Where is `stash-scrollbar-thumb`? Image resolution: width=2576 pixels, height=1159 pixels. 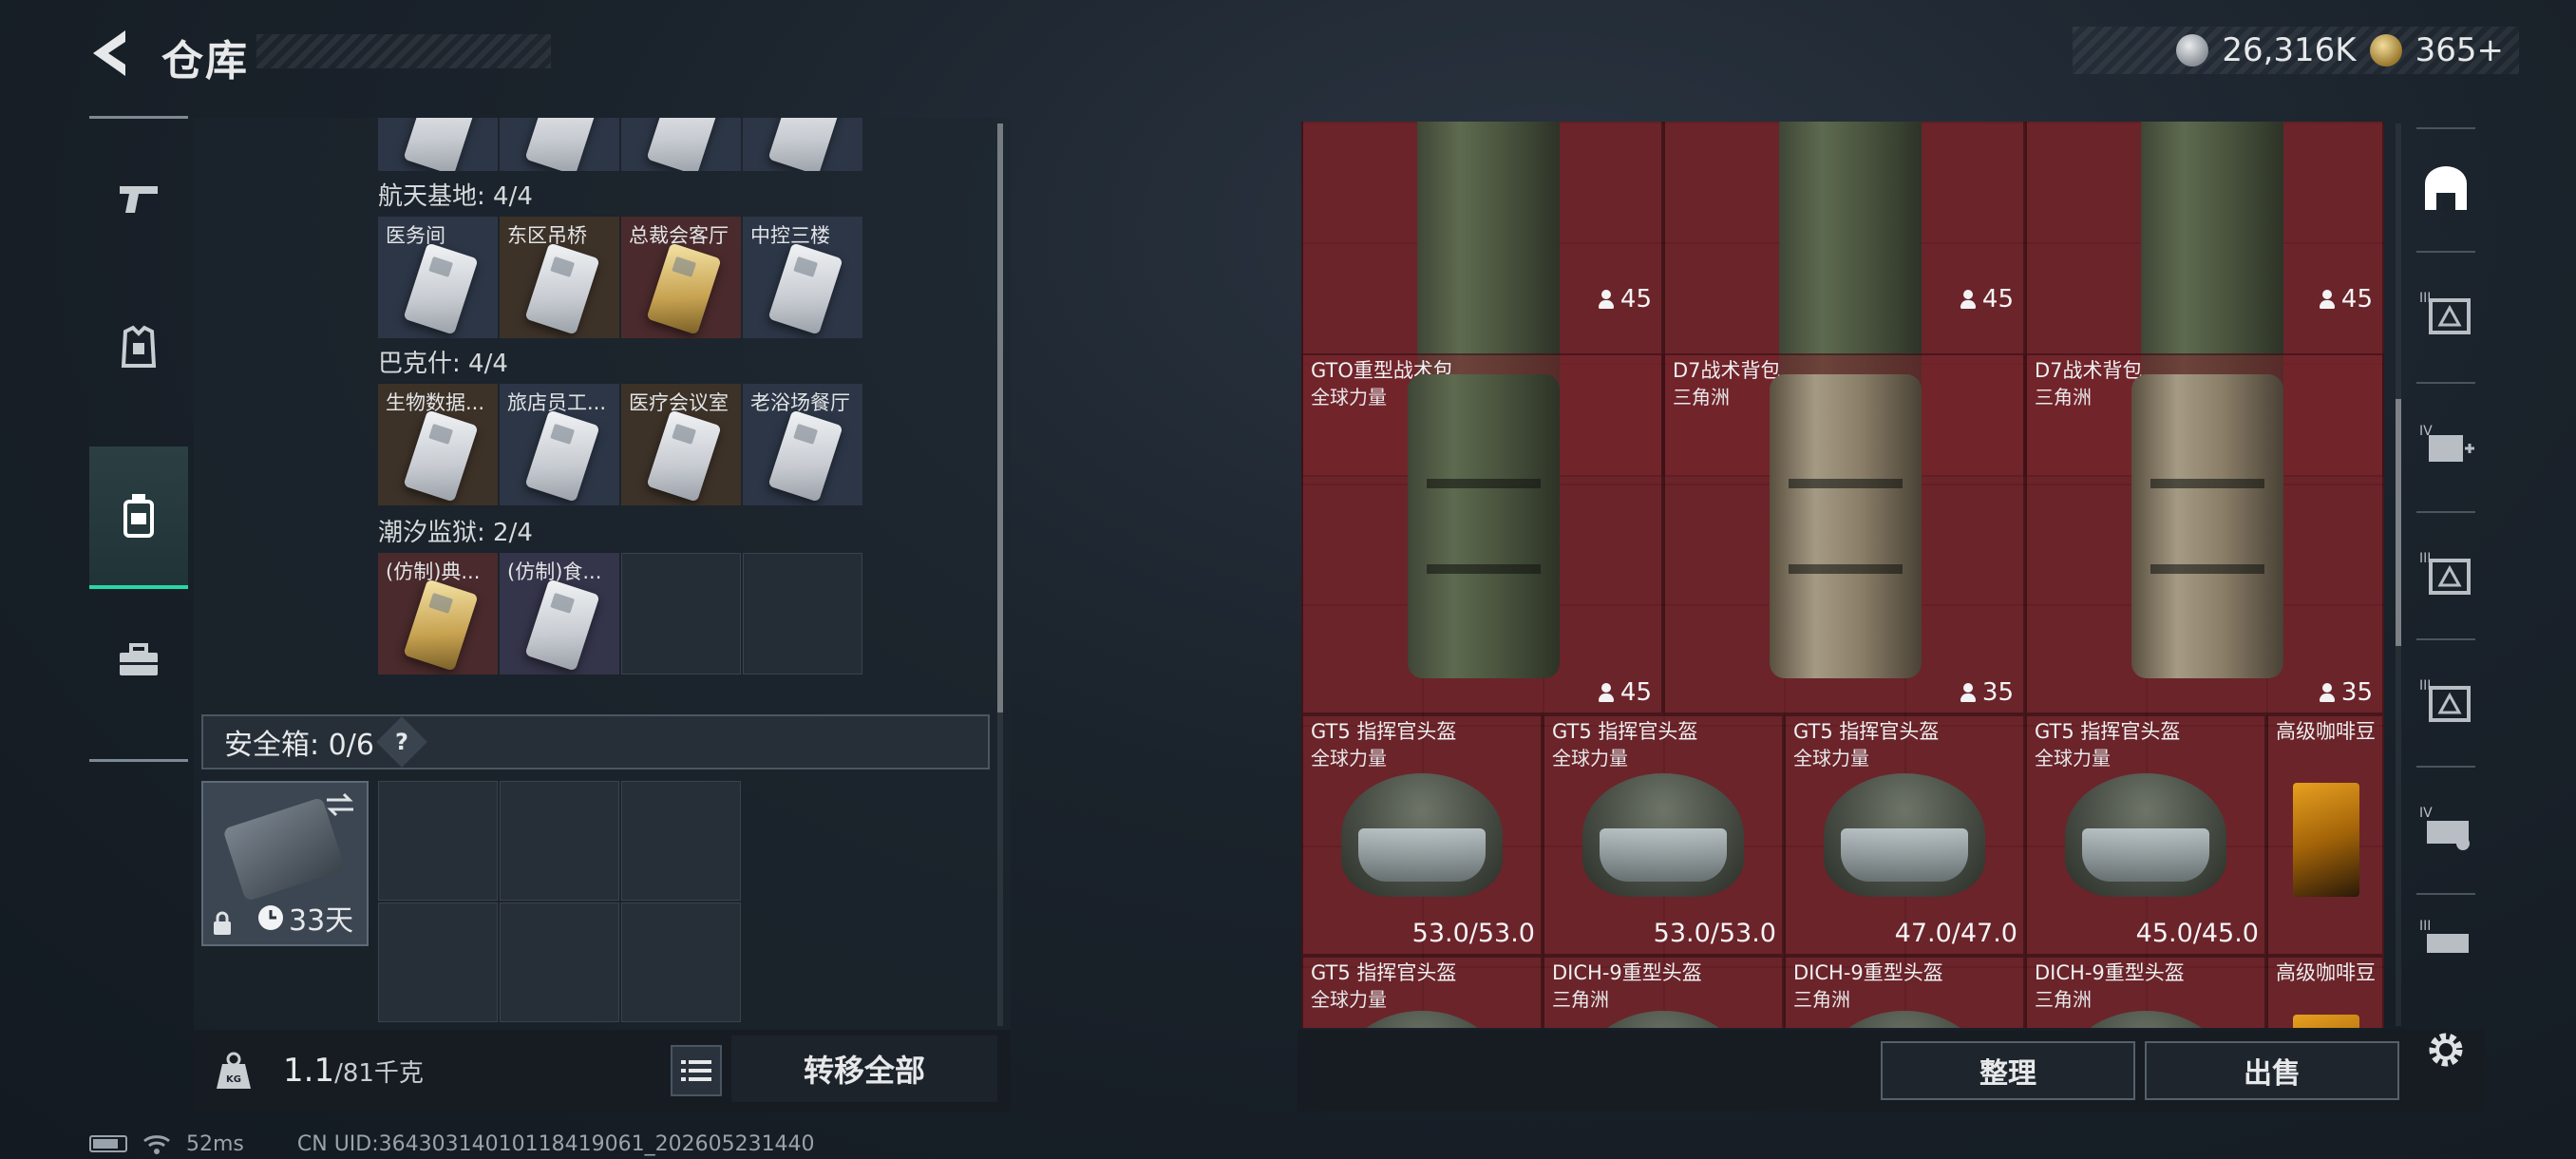 stash-scrollbar-thumb is located at coordinates (2398, 522).